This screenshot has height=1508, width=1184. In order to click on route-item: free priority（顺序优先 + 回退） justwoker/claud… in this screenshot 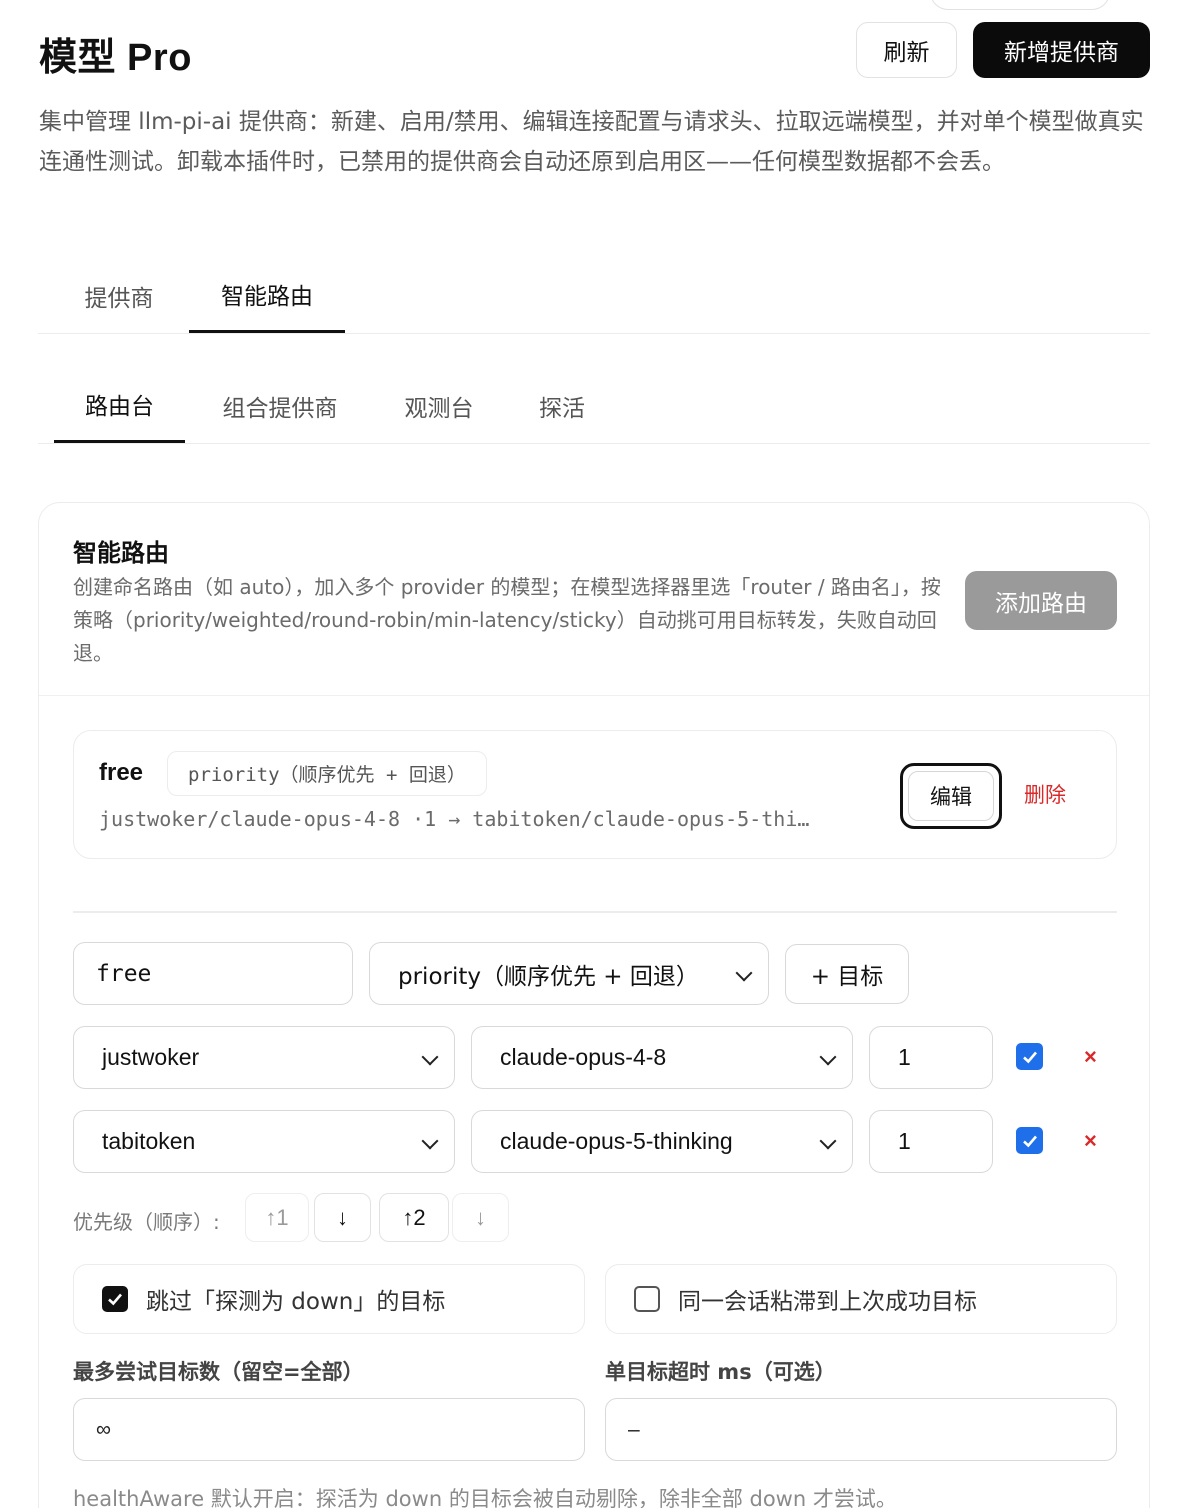, I will do `click(595, 794)`.